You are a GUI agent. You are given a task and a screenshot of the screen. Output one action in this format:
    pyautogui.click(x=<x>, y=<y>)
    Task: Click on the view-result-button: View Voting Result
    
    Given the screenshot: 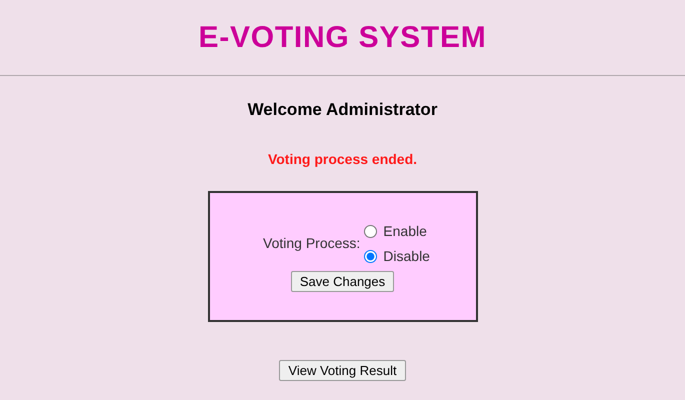 What is the action you would take?
    pyautogui.click(x=342, y=370)
    